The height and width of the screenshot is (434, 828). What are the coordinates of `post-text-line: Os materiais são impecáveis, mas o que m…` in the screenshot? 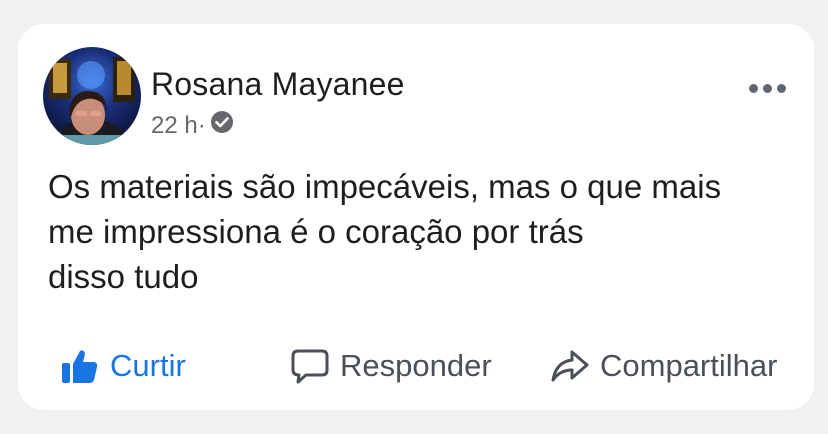 It's located at (385, 186).